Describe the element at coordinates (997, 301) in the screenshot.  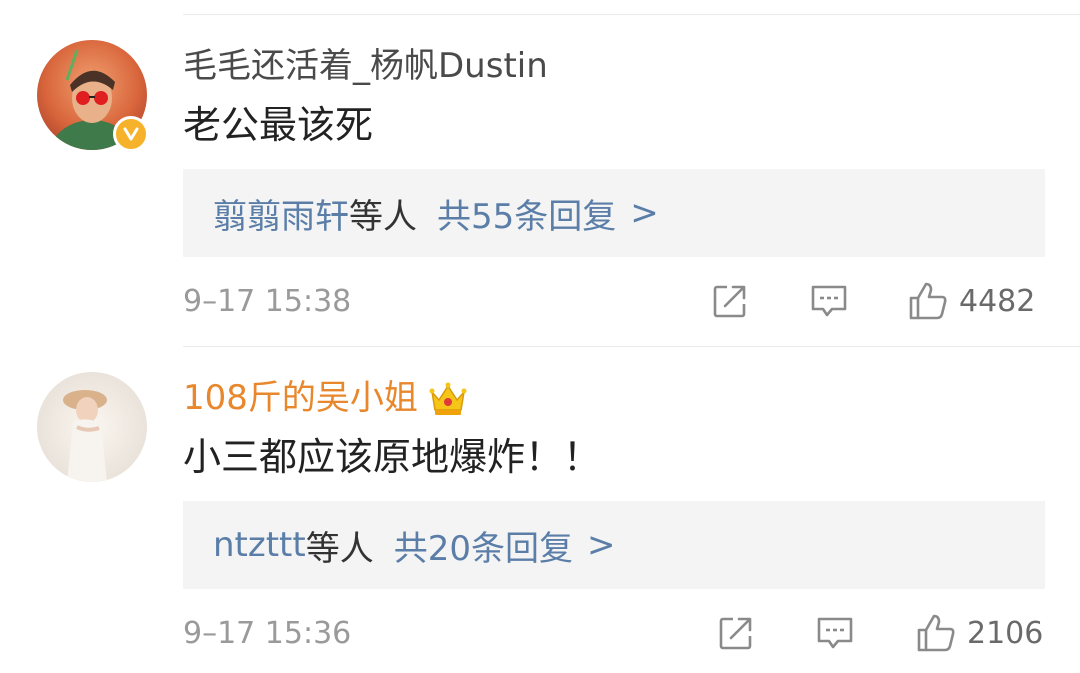
I see `like-count: 4482` at that location.